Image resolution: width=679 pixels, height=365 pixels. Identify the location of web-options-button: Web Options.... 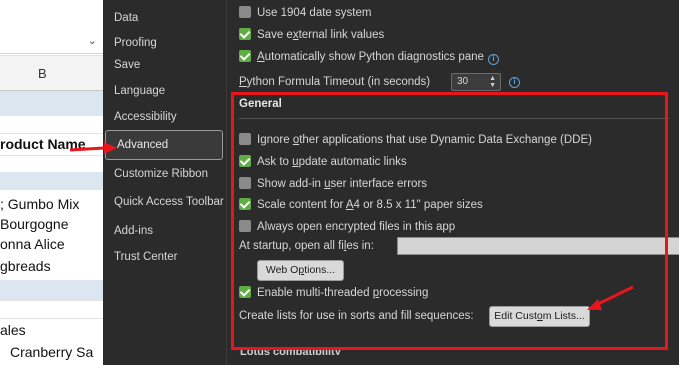
(300, 270).